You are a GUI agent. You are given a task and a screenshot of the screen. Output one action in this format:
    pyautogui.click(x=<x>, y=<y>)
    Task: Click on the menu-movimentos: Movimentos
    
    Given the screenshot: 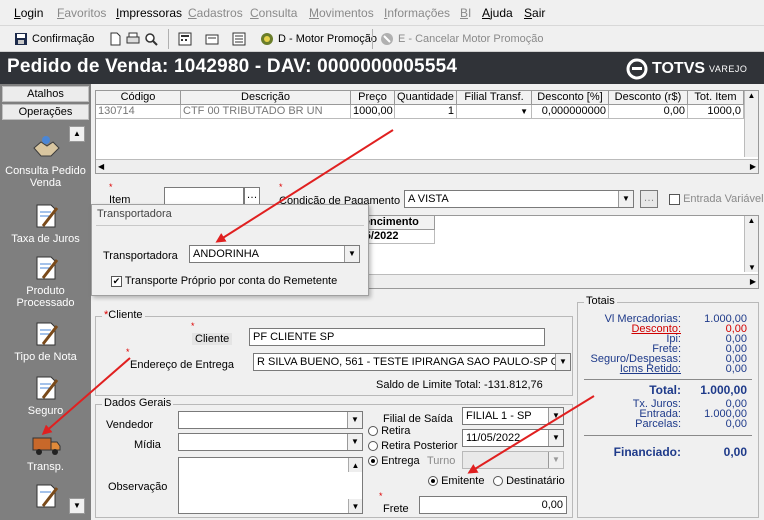 What is the action you would take?
    pyautogui.click(x=341, y=13)
    